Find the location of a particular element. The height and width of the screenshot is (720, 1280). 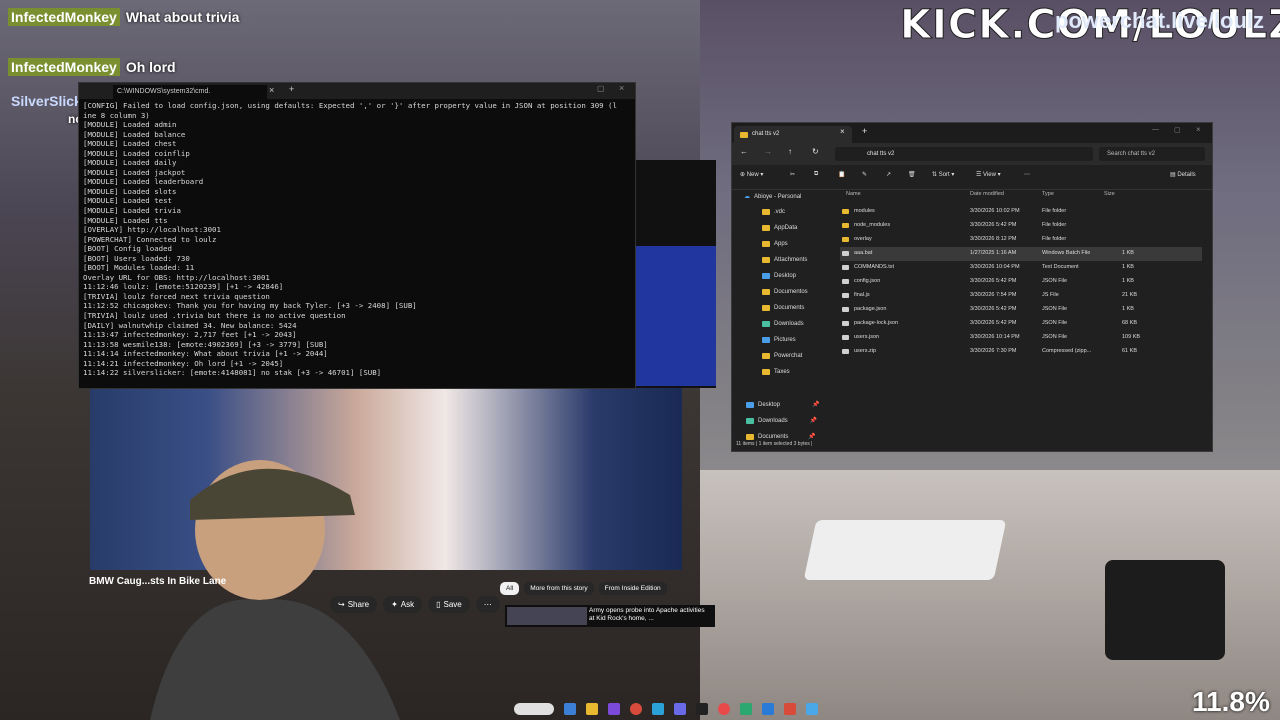

chrome-icon is located at coordinates (636, 709).